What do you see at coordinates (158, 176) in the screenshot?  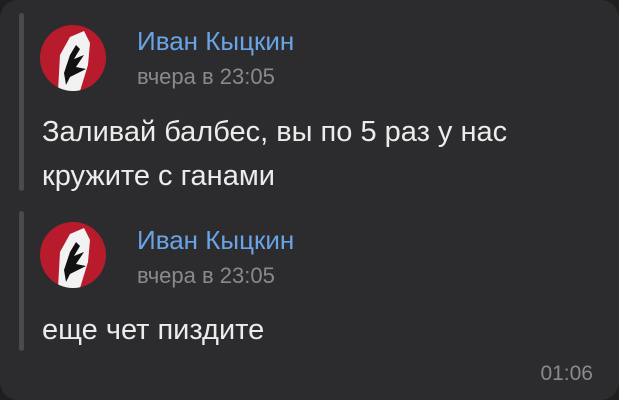 I see `message-text-line: кружите с ганами` at bounding box center [158, 176].